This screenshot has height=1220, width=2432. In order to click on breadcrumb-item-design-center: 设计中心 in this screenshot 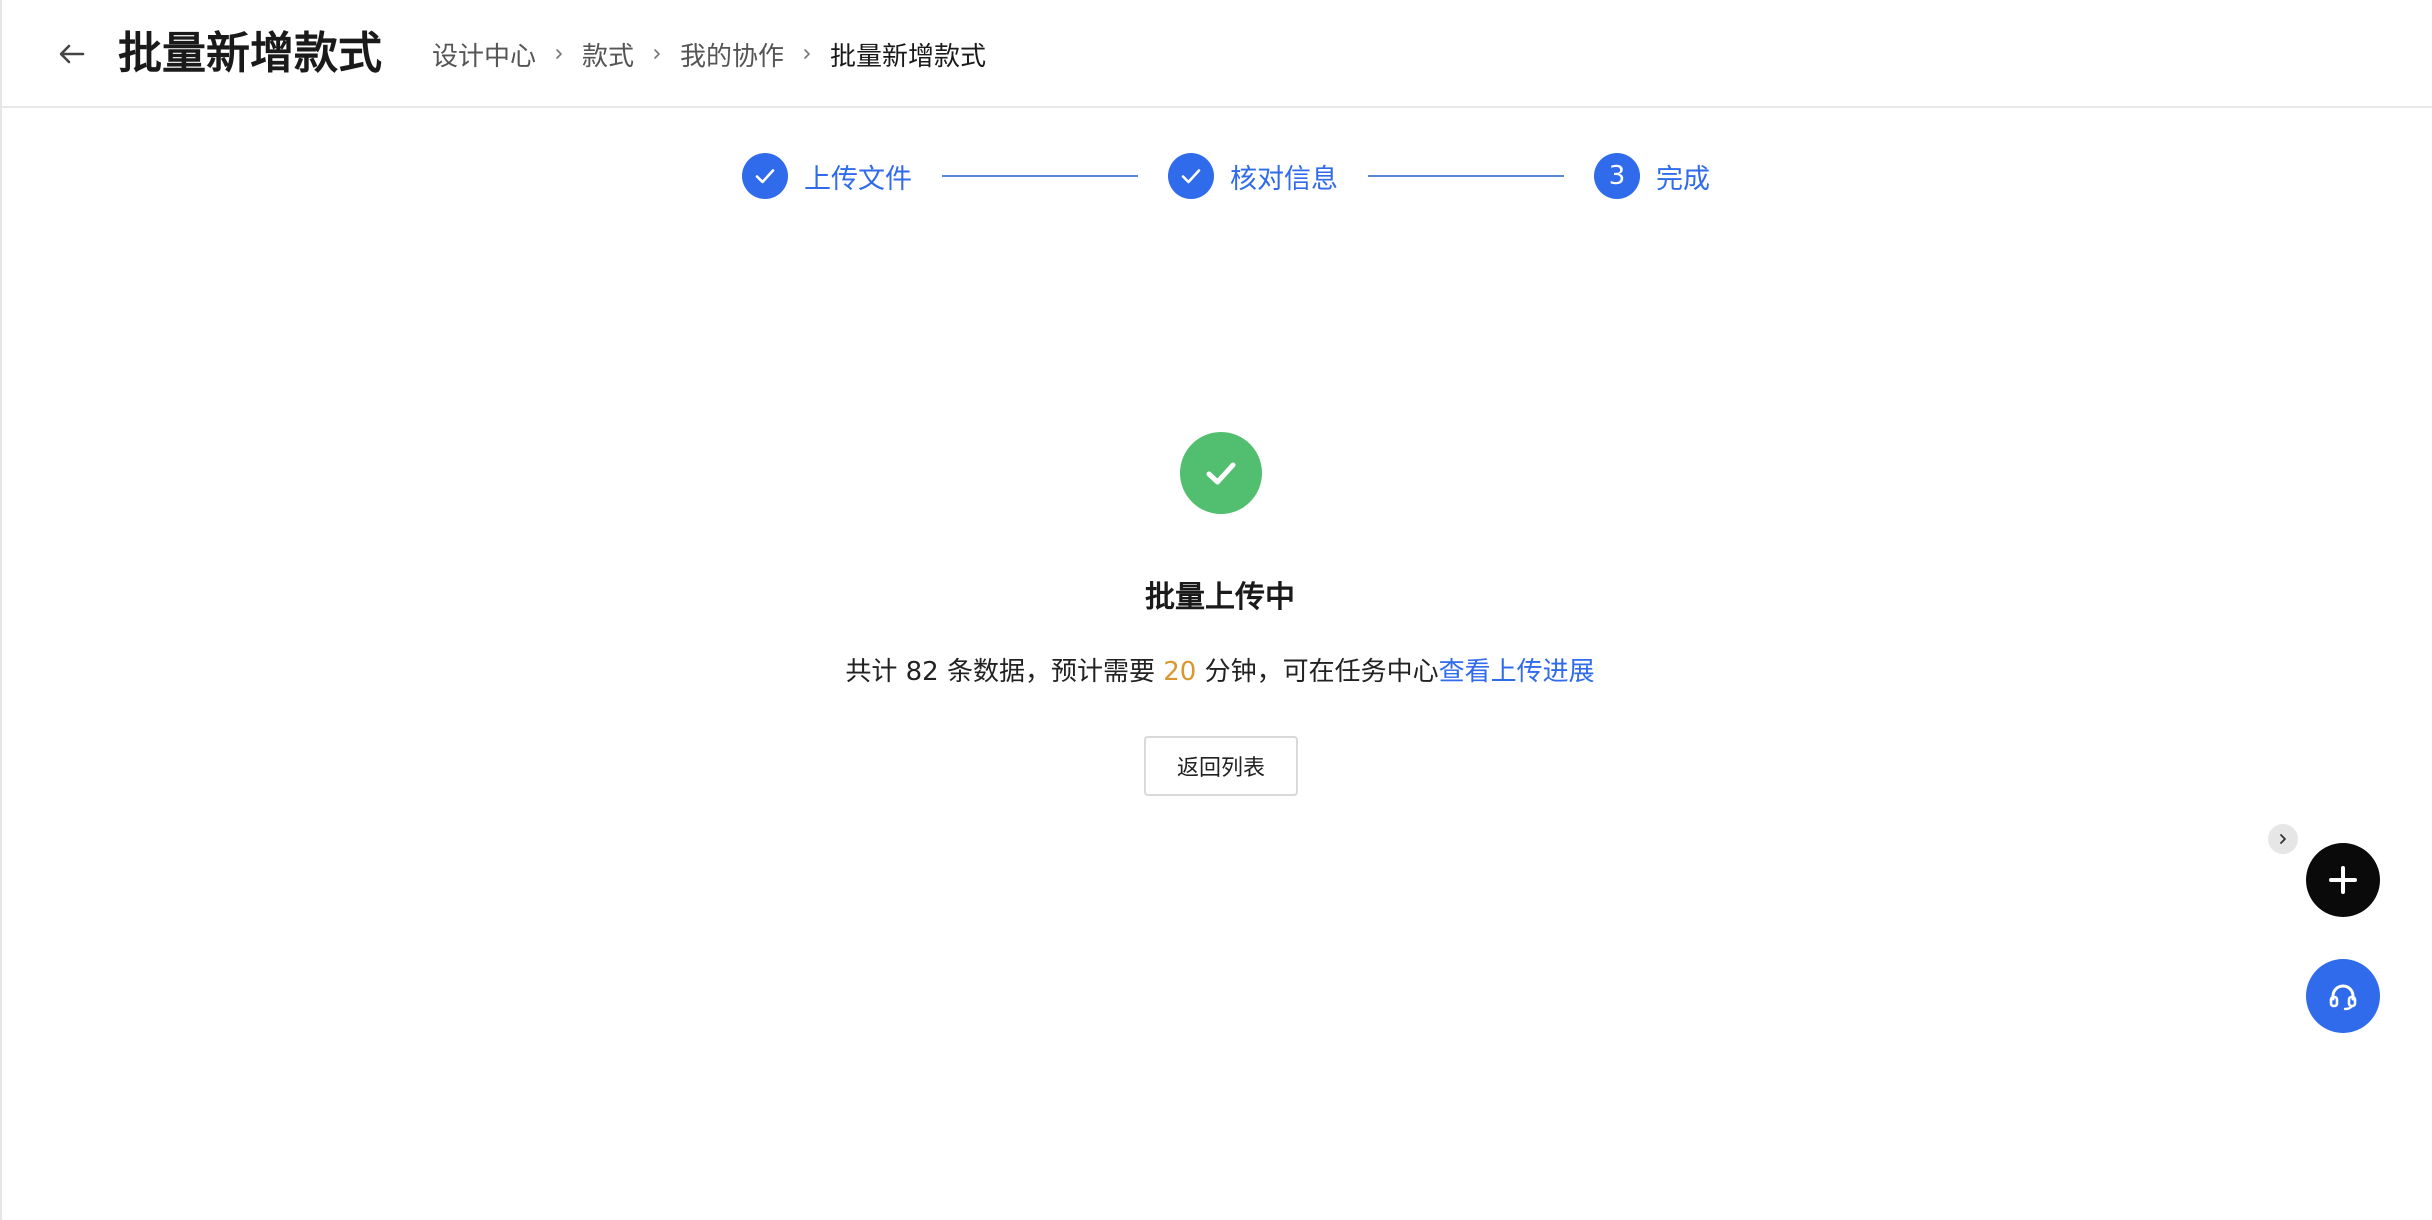, I will do `click(484, 54)`.